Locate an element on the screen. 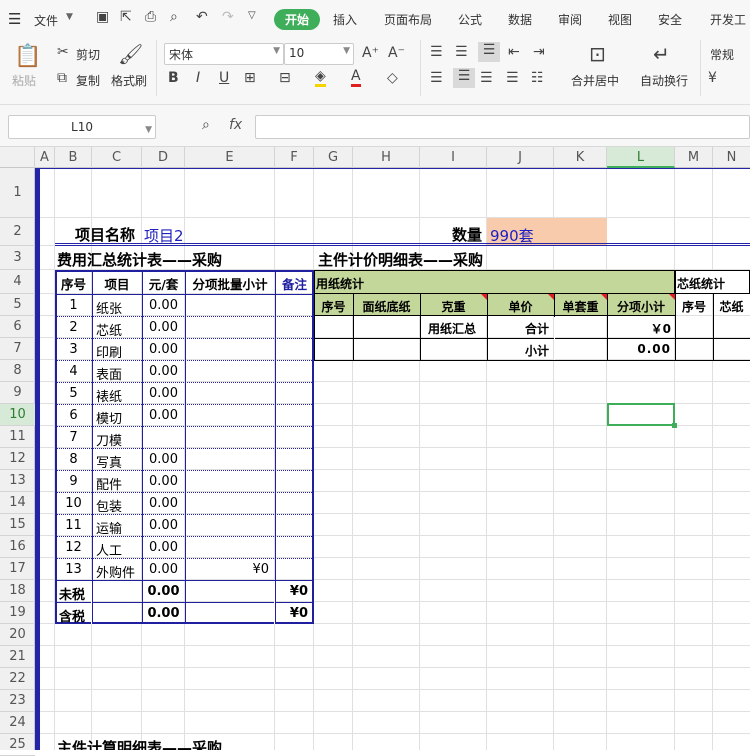 This screenshot has width=750, height=756. row-header-18: 18 is located at coordinates (17, 591).